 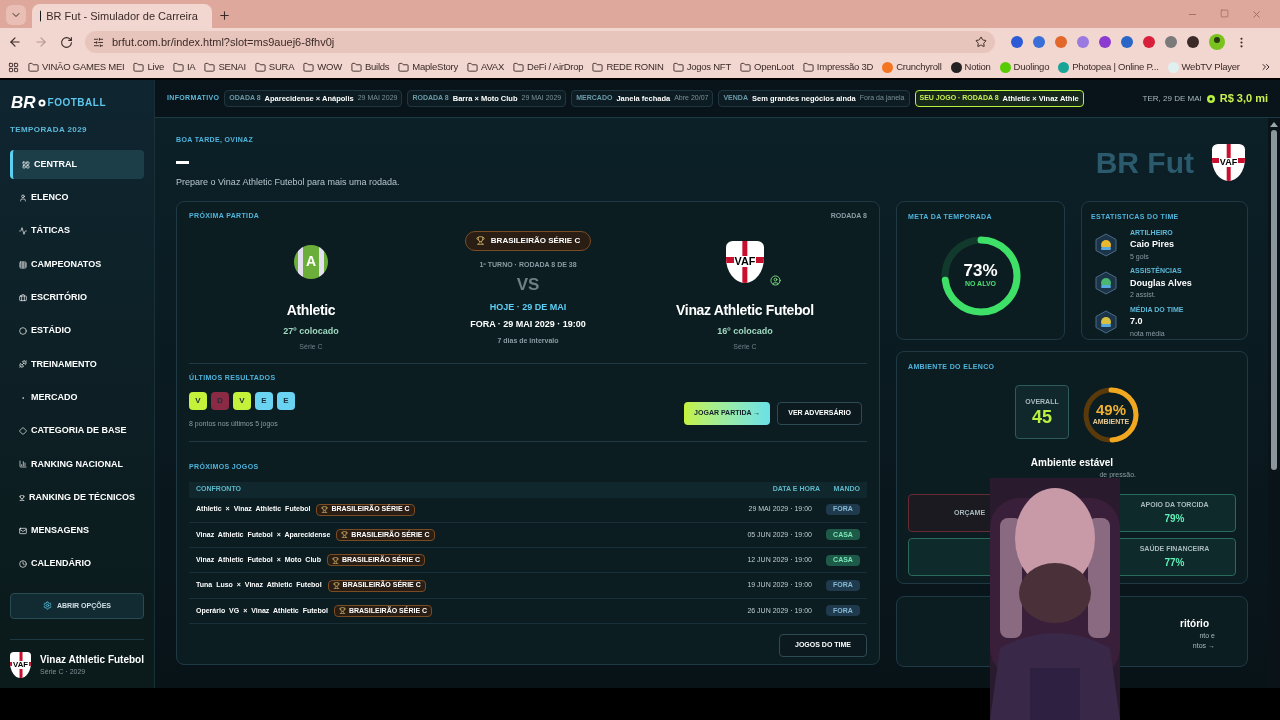 What do you see at coordinates (92, 660) in the screenshot?
I see `club-name: Vinaz Athletic Futebol` at bounding box center [92, 660].